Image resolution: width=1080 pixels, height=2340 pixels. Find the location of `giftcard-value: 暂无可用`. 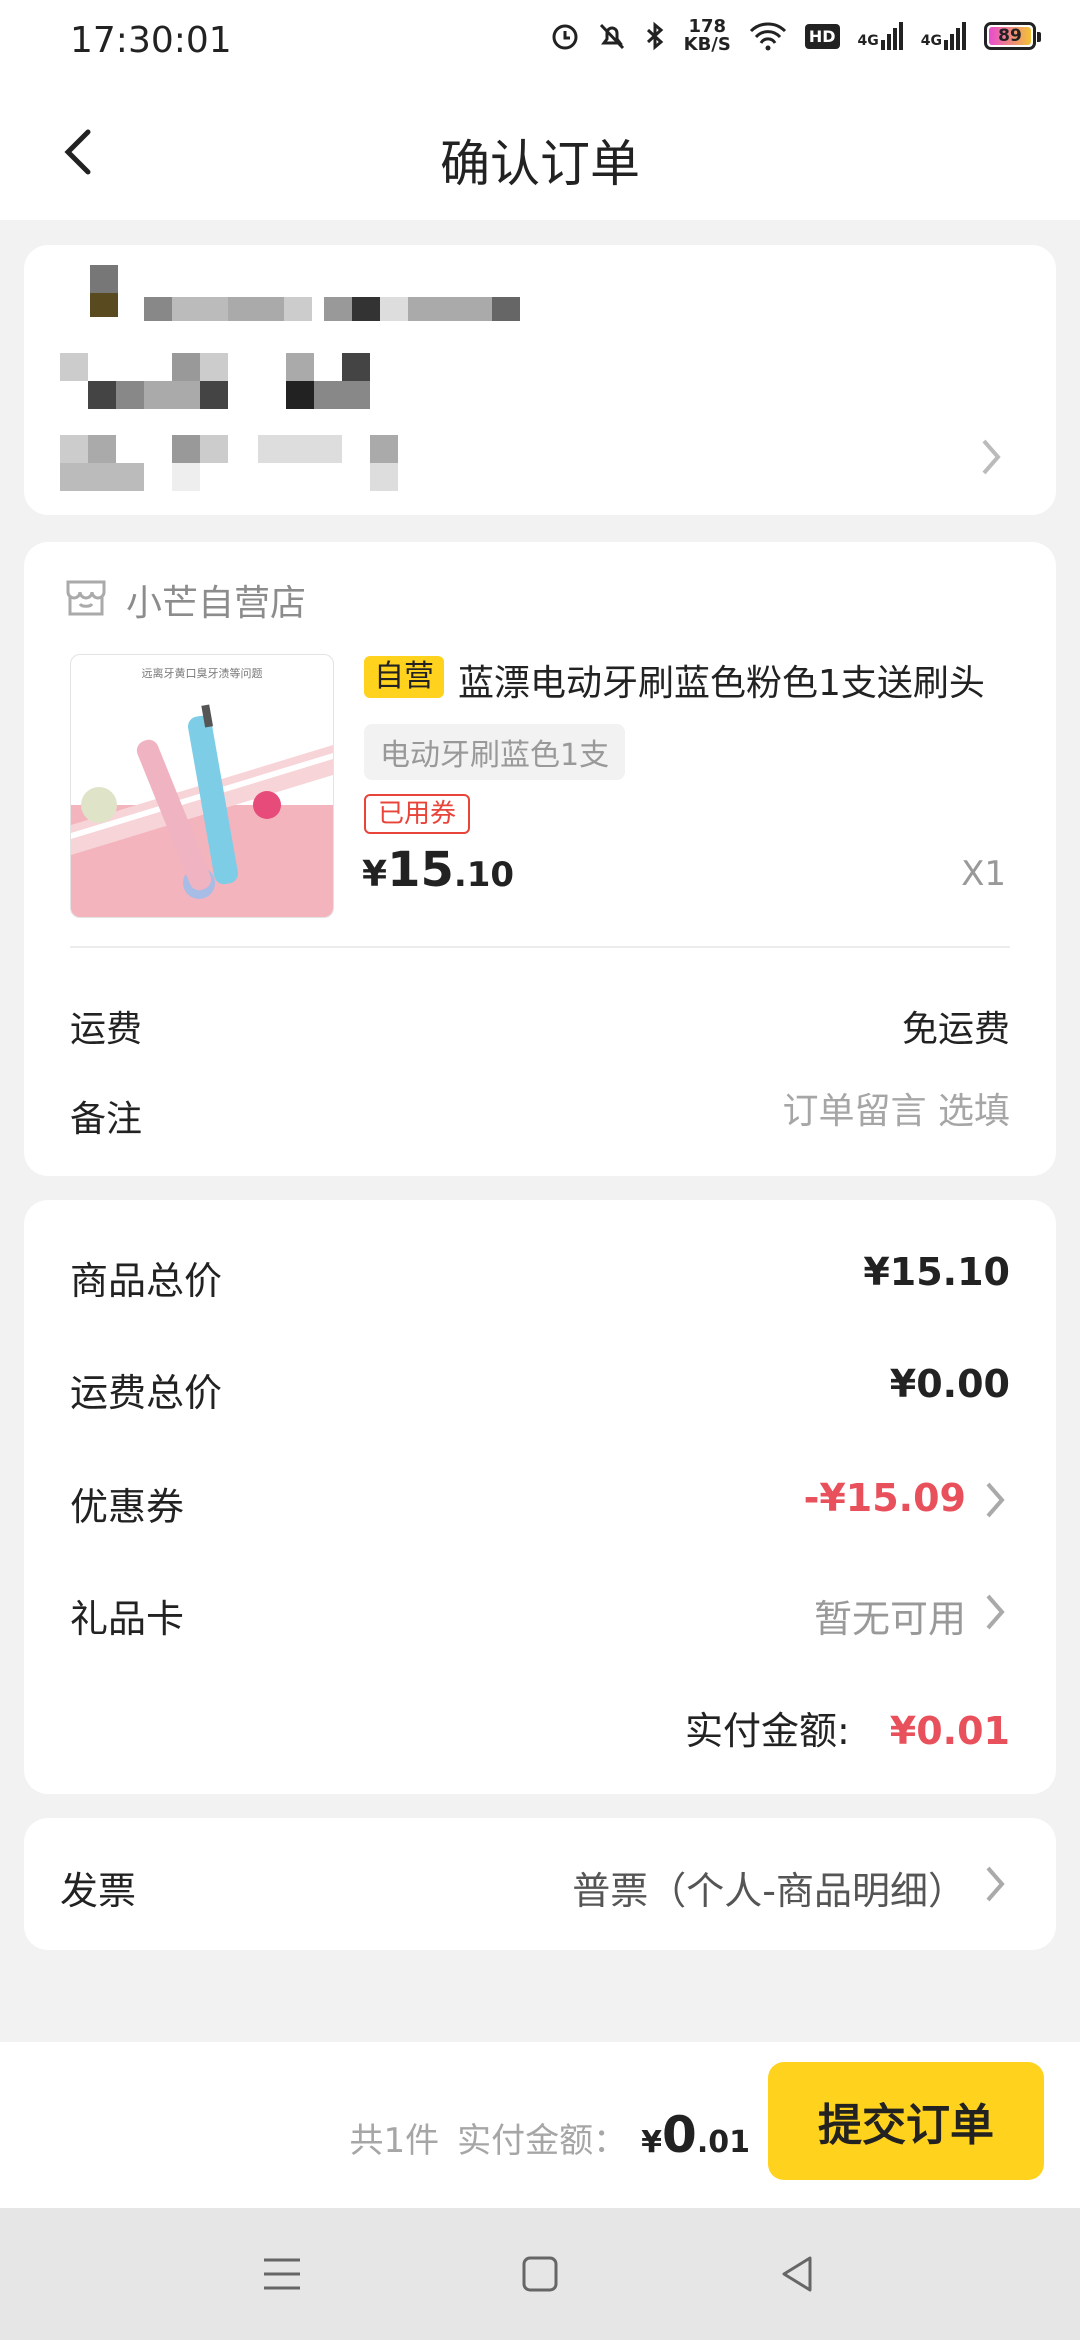

giftcard-value: 暂无可用 is located at coordinates (889, 1619).